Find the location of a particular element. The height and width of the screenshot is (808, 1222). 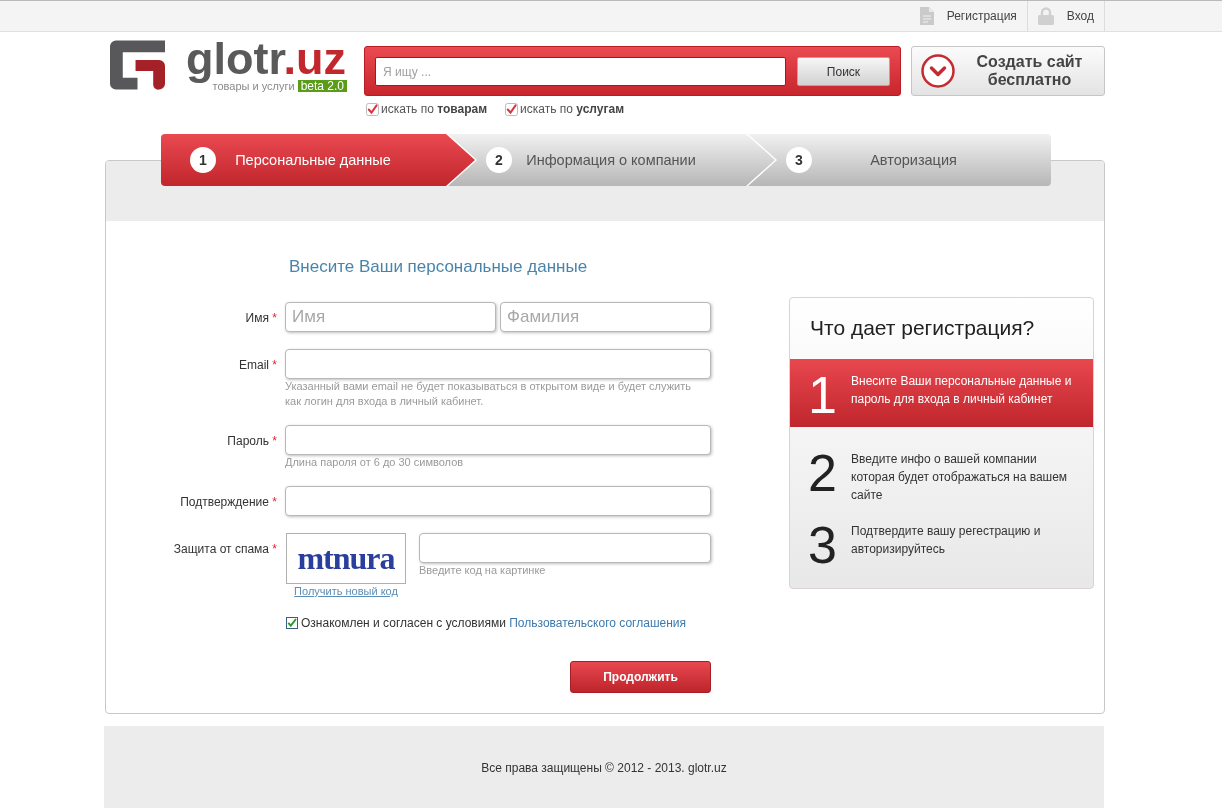

hint-text: Введите код на картинке is located at coordinates (482, 570).